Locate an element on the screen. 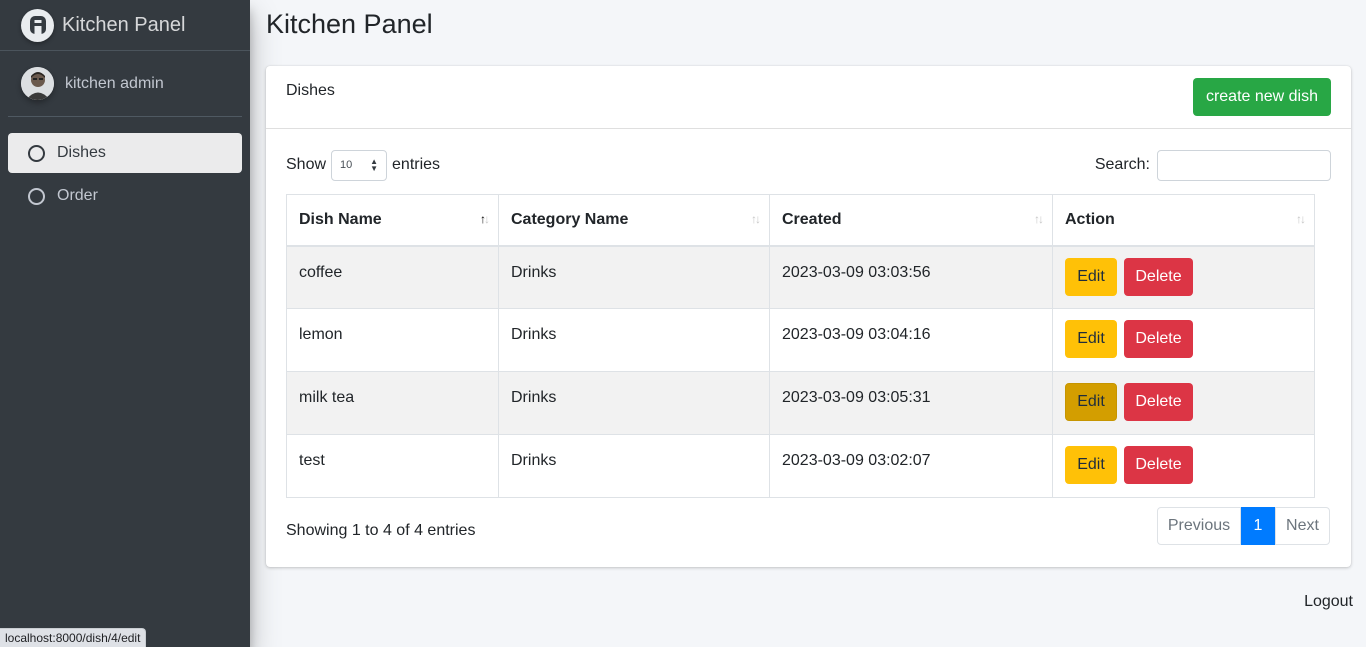 The image size is (1366, 647). user-panel: kitchen admin is located at coordinates (125, 92).